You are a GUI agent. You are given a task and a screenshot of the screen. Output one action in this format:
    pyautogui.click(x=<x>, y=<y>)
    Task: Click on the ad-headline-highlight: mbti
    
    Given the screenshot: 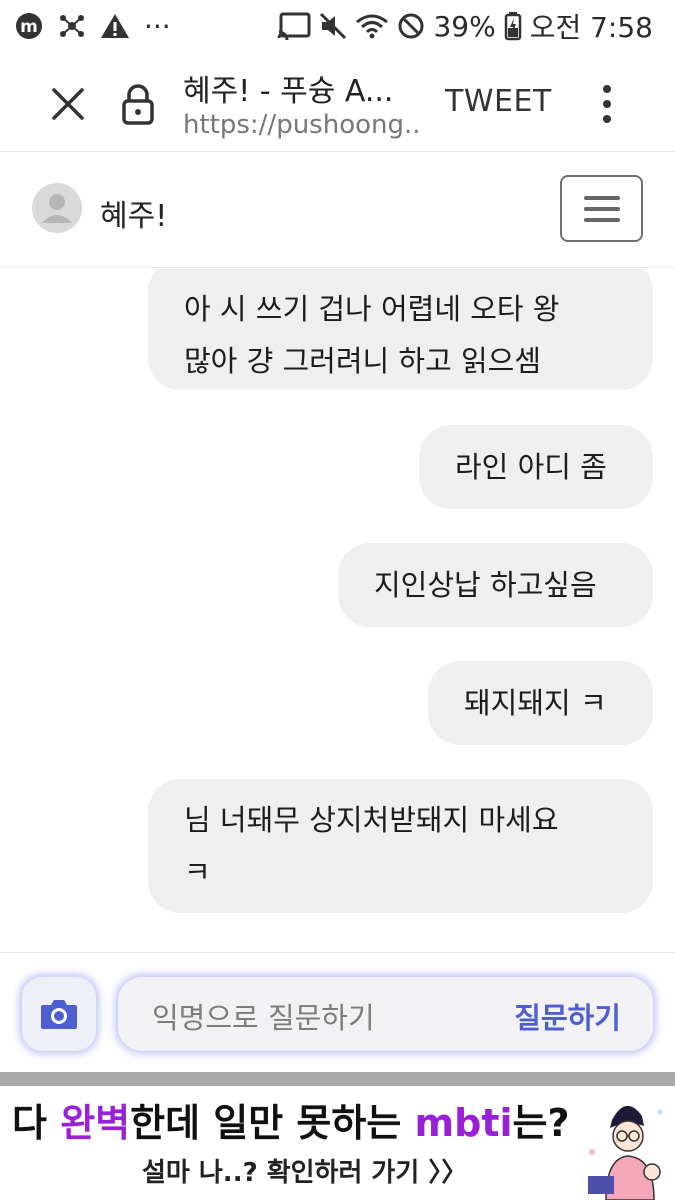 What is the action you would take?
    pyautogui.click(x=463, y=1123)
    